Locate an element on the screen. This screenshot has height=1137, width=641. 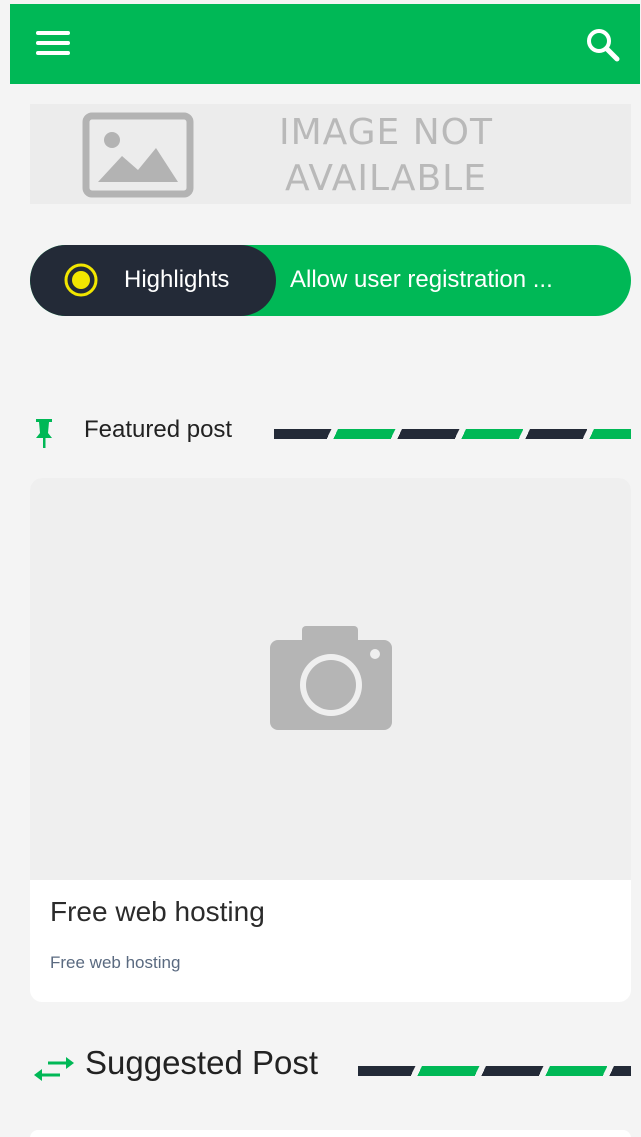
hamburger-menu-icon is located at coordinates (54, 46).